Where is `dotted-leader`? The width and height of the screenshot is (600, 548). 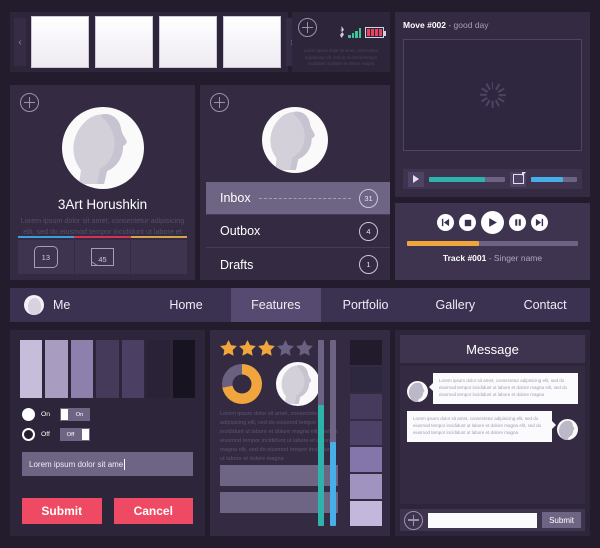
dotted-leader is located at coordinates (304, 198).